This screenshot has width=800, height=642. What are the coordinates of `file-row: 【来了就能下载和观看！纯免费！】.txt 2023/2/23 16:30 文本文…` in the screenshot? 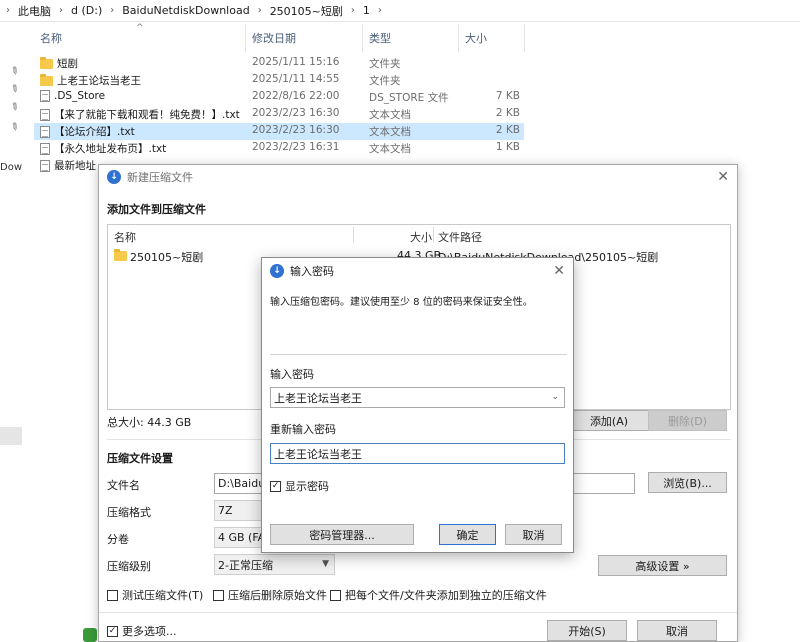 It's located at (279, 114).